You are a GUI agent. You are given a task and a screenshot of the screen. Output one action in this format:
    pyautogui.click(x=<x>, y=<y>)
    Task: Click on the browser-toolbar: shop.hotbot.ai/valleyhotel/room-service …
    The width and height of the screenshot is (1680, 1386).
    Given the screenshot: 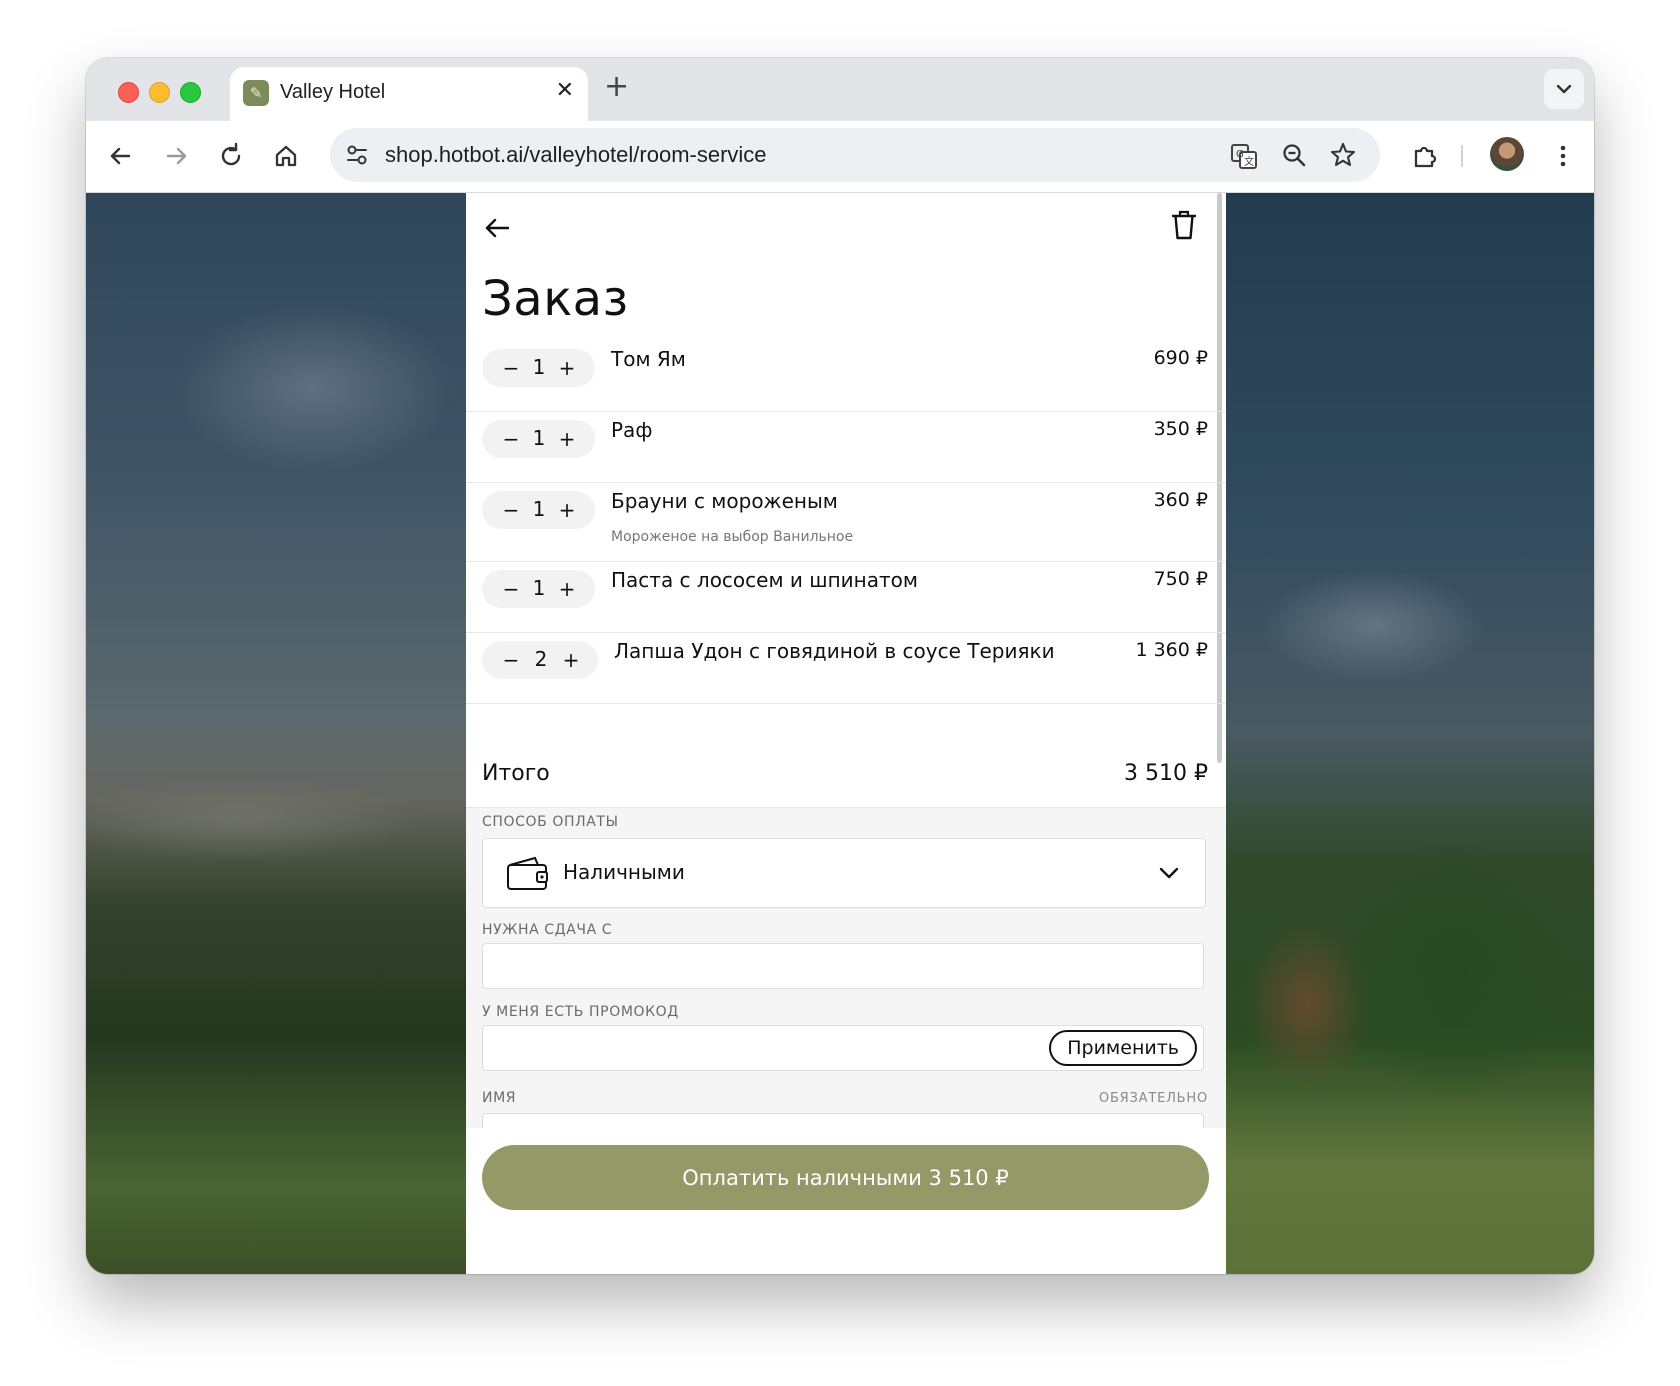 What is the action you would take?
    pyautogui.click(x=840, y=157)
    